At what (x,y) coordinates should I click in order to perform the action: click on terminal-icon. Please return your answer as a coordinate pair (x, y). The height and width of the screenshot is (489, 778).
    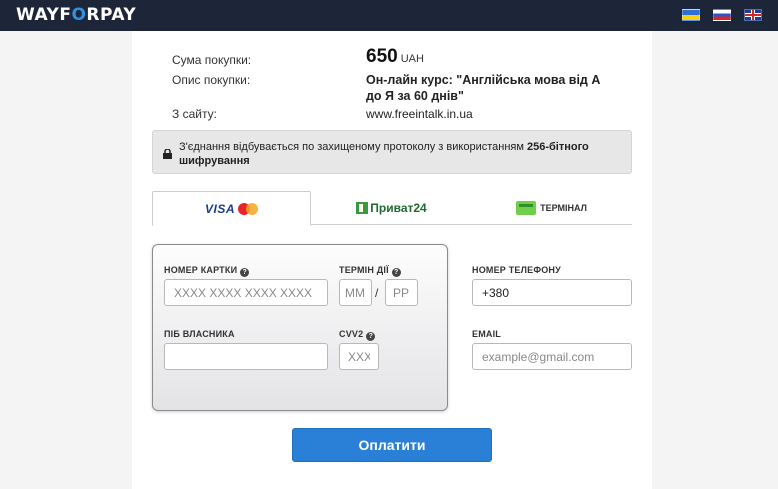
    Looking at the image, I should click on (526, 208).